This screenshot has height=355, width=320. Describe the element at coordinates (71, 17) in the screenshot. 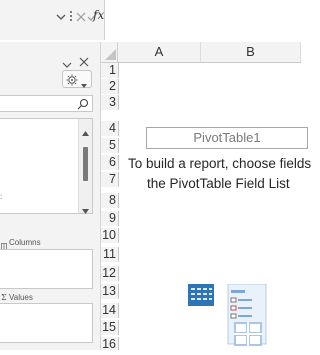

I see `more-icon` at that location.